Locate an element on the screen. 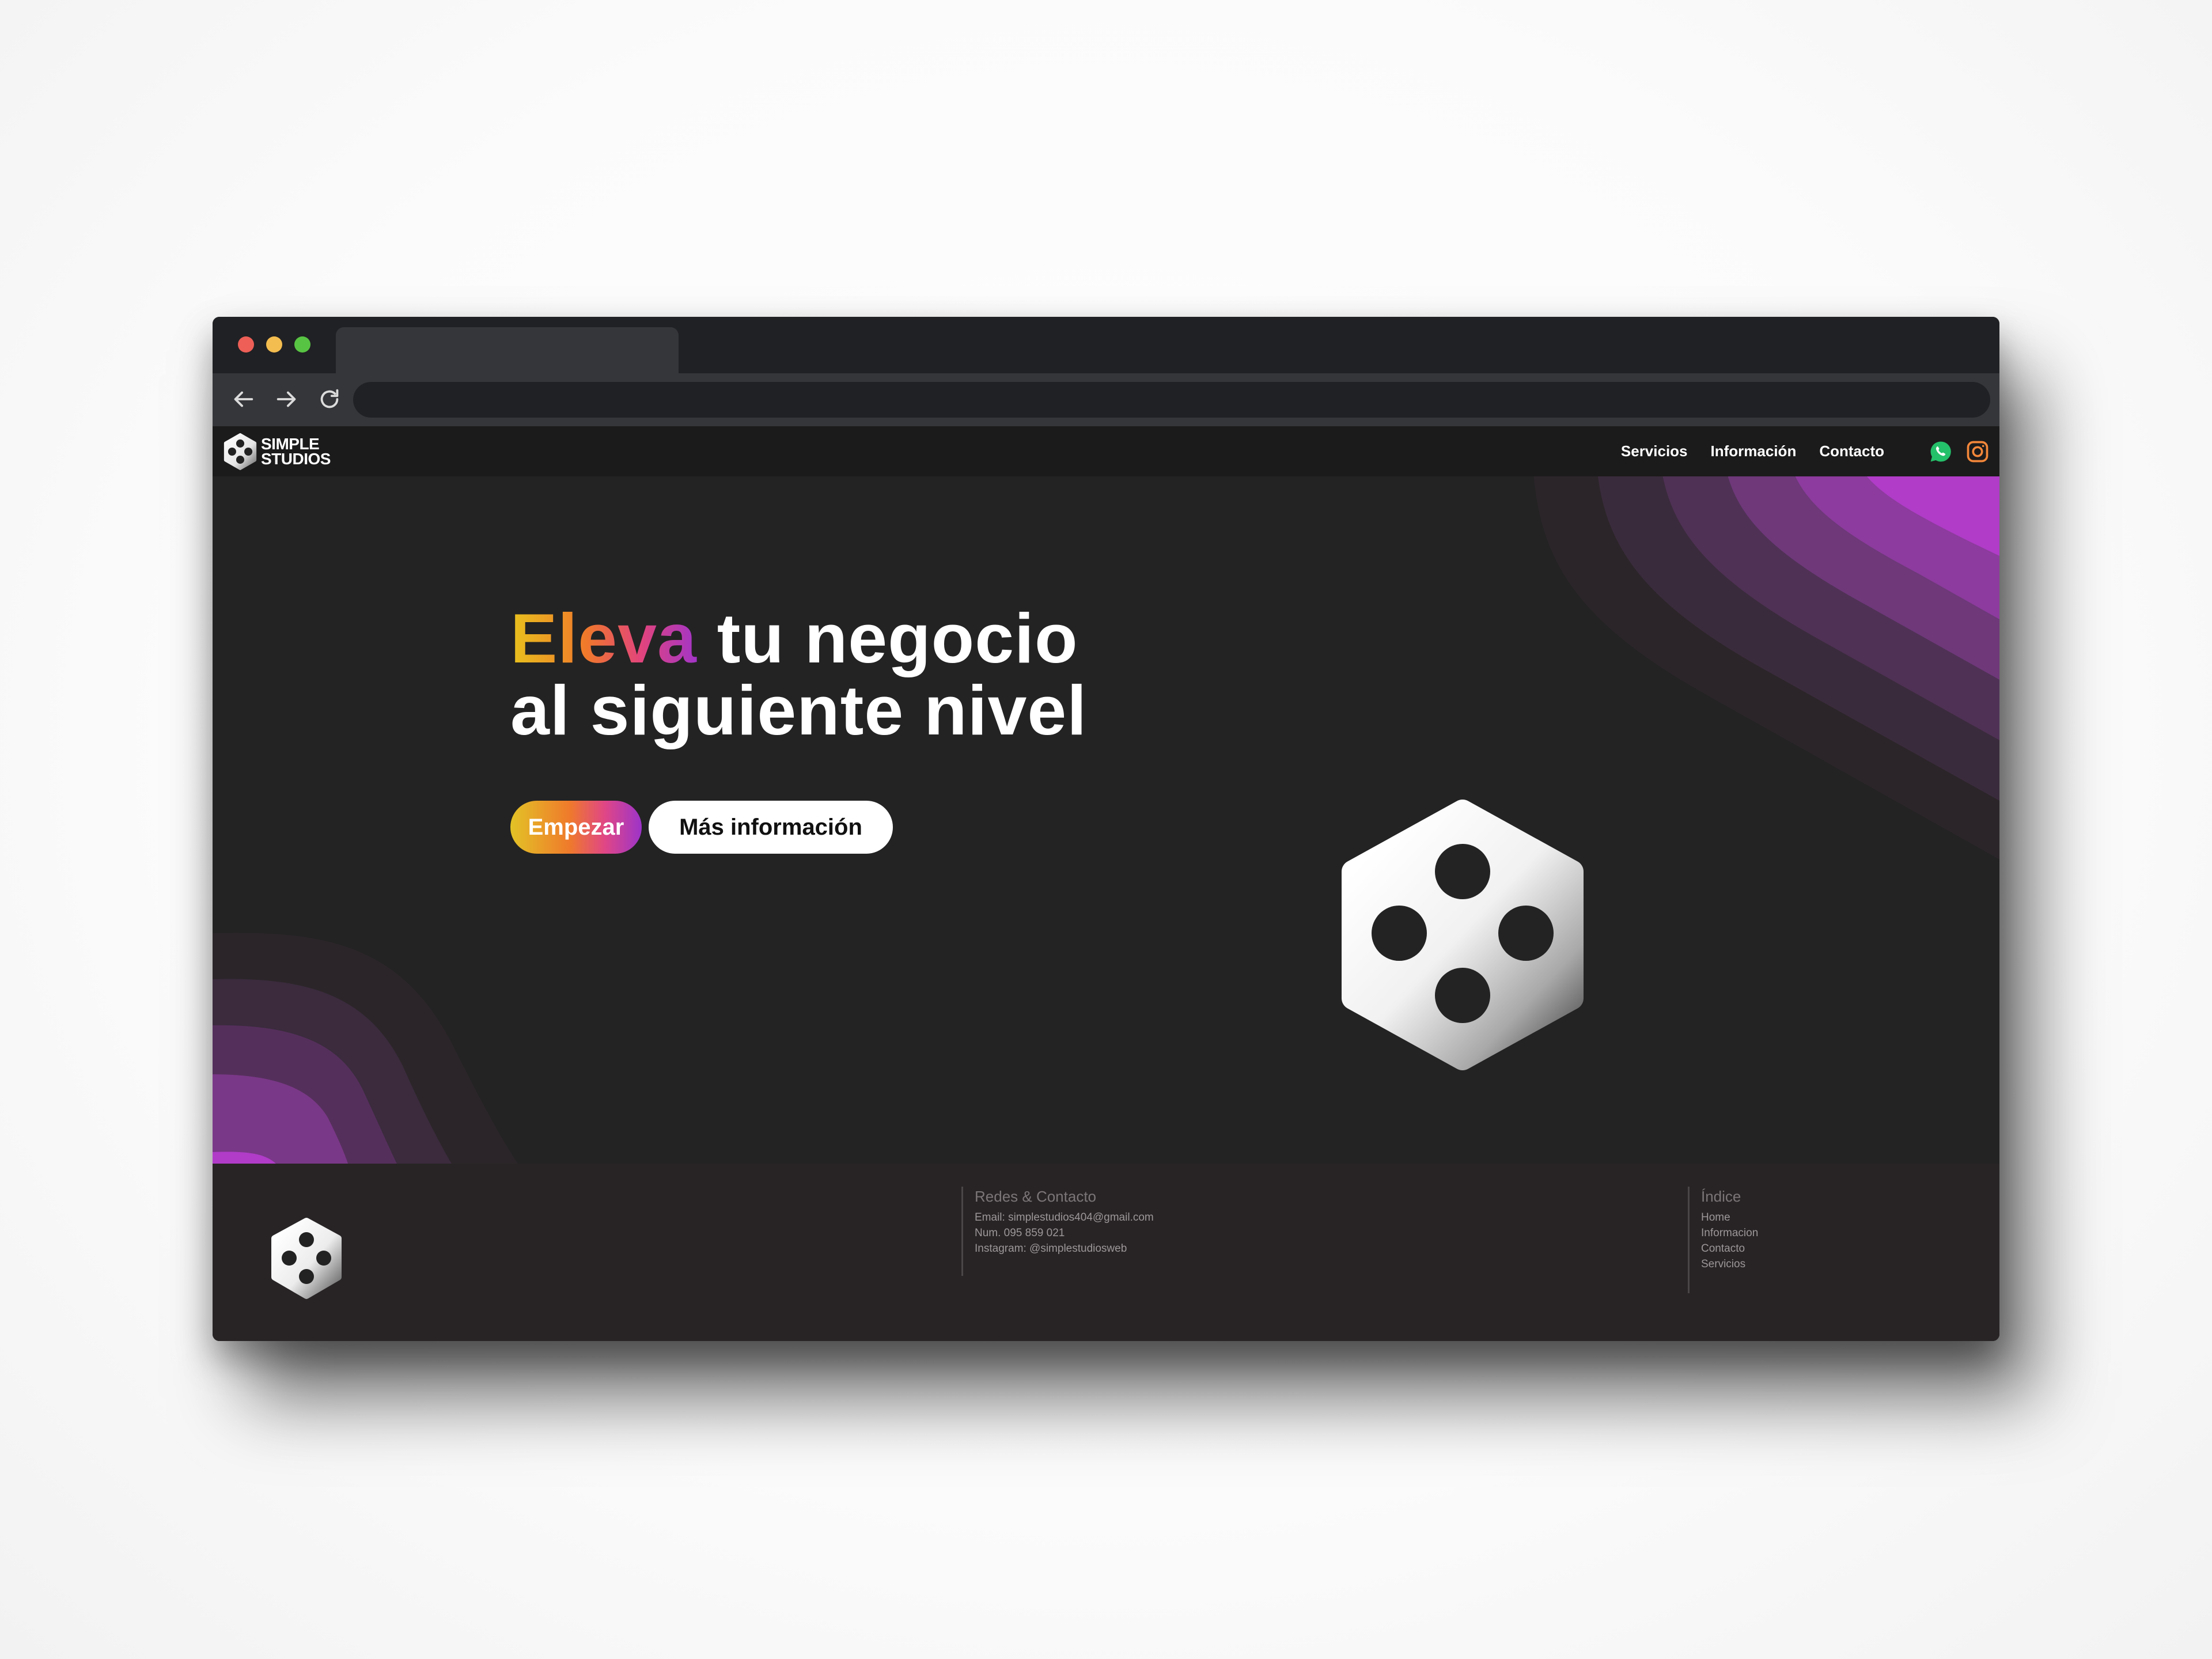 The height and width of the screenshot is (1659, 2212). hero-title-rest: tu negocio is located at coordinates (897, 638).